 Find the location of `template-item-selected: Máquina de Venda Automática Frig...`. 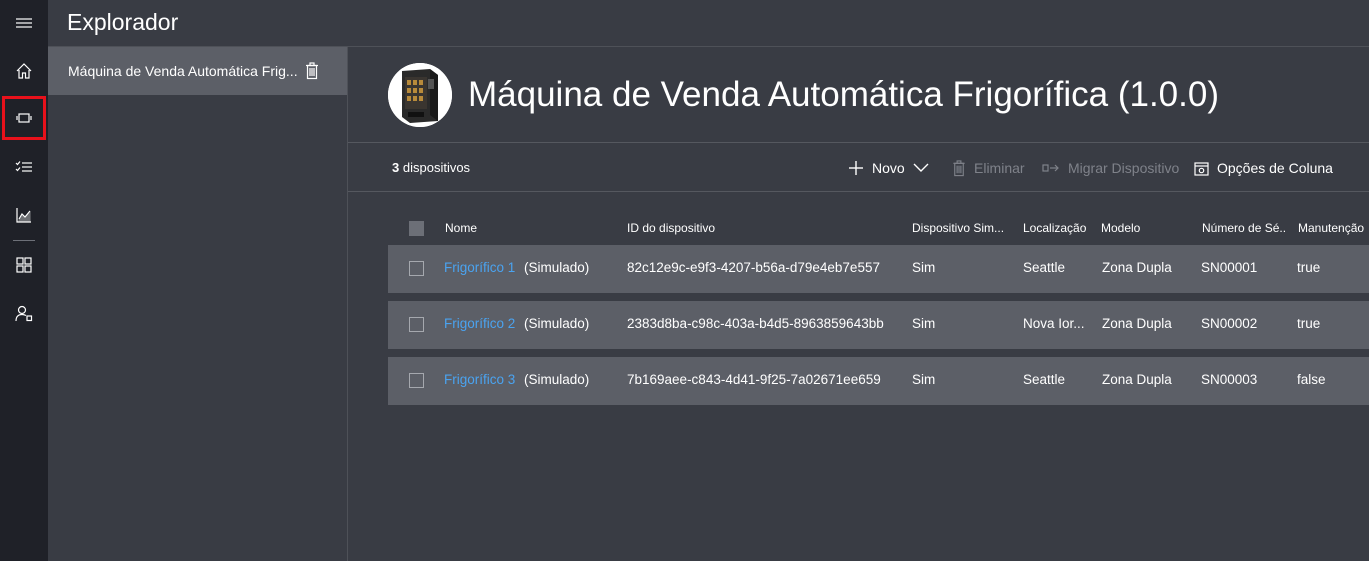

template-item-selected: Máquina de Venda Automática Frig... is located at coordinates (197, 71).